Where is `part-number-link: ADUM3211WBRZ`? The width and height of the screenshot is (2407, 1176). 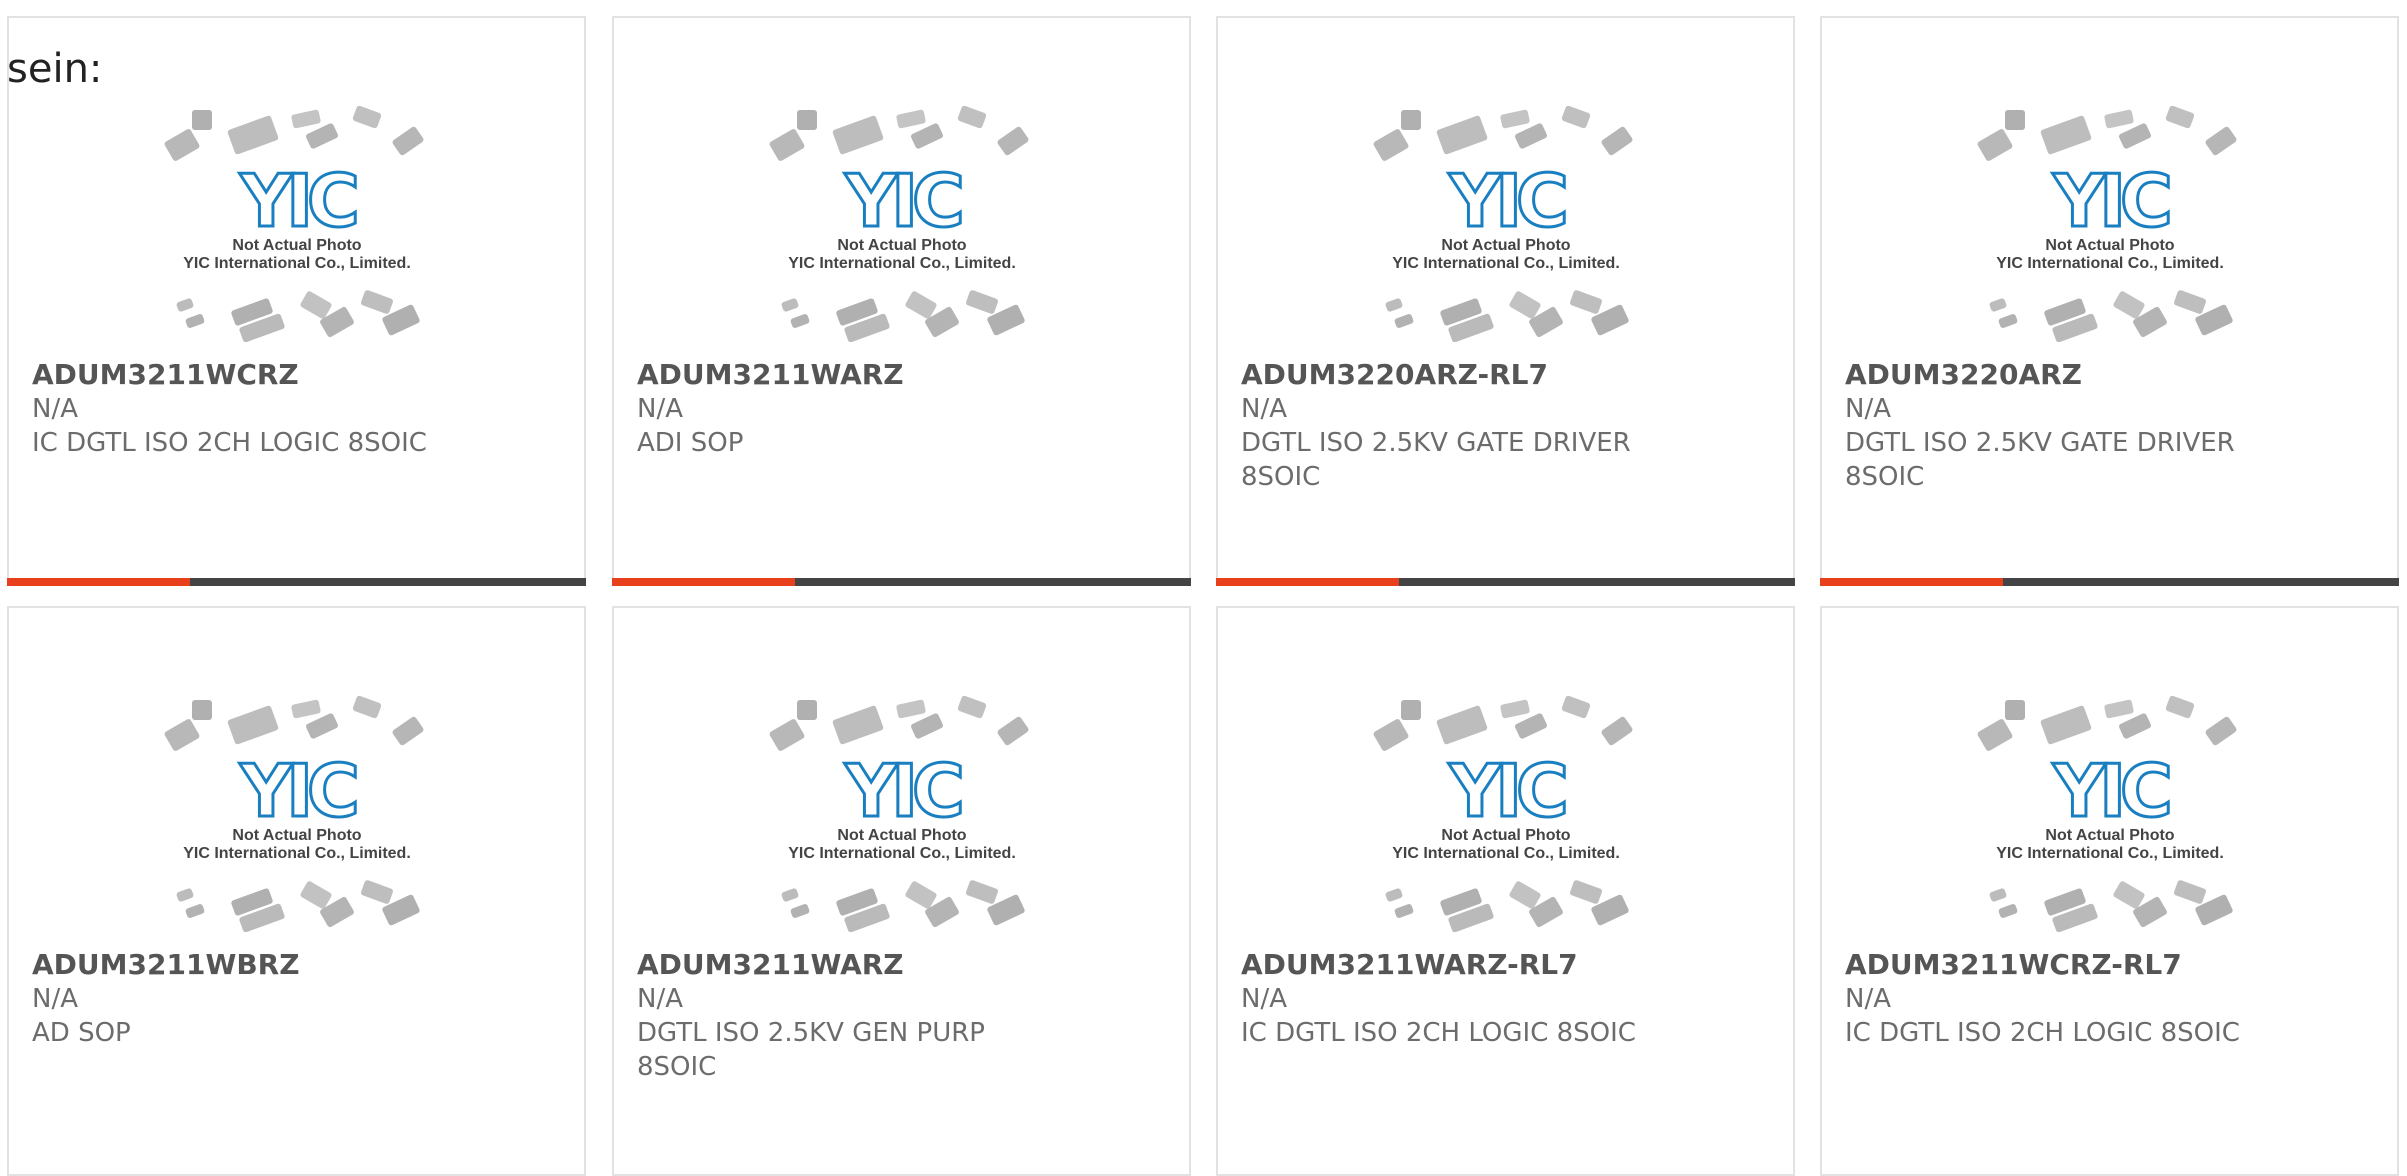
part-number-link: ADUM3211WBRZ is located at coordinates (247, 965).